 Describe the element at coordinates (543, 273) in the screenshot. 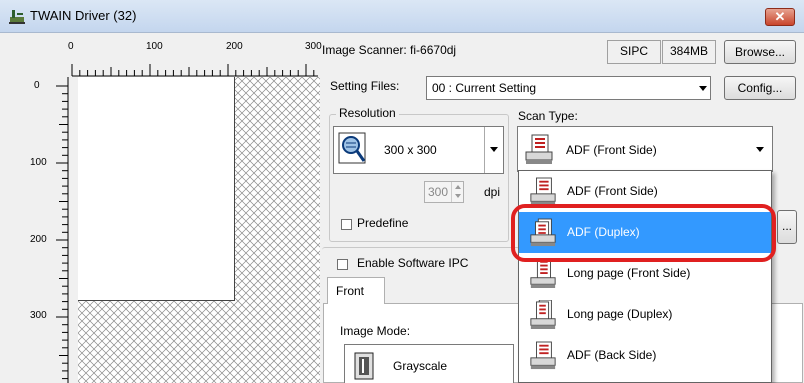

I see `long-page-scanner-icon` at that location.